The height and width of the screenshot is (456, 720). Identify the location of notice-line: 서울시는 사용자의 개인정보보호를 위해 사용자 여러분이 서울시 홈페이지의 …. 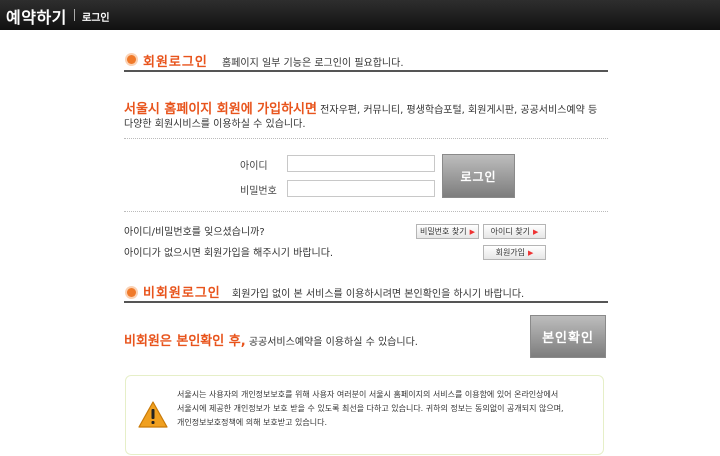
(368, 394).